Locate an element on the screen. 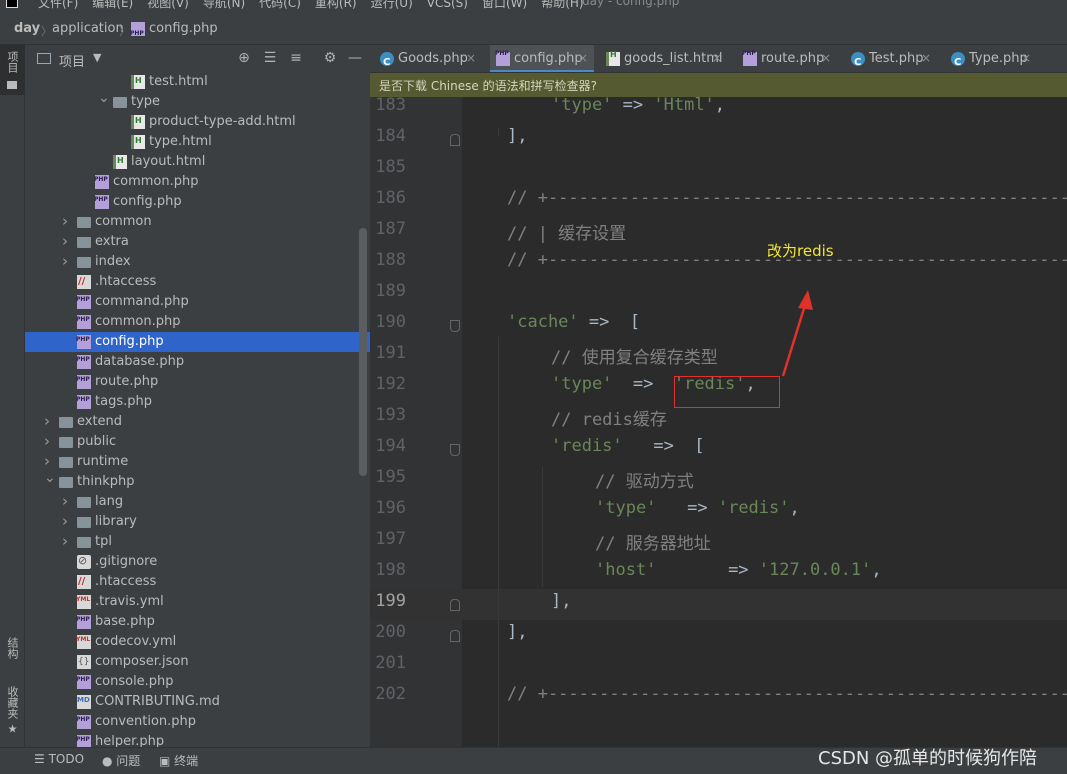 This screenshot has height=774, width=1067. menu-item: 帮助(H) is located at coordinates (562, 5).